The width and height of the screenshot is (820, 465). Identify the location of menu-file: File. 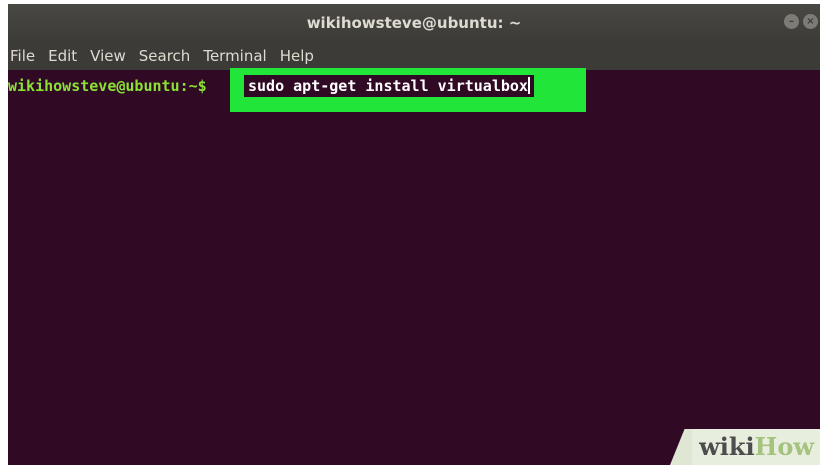
(22, 56).